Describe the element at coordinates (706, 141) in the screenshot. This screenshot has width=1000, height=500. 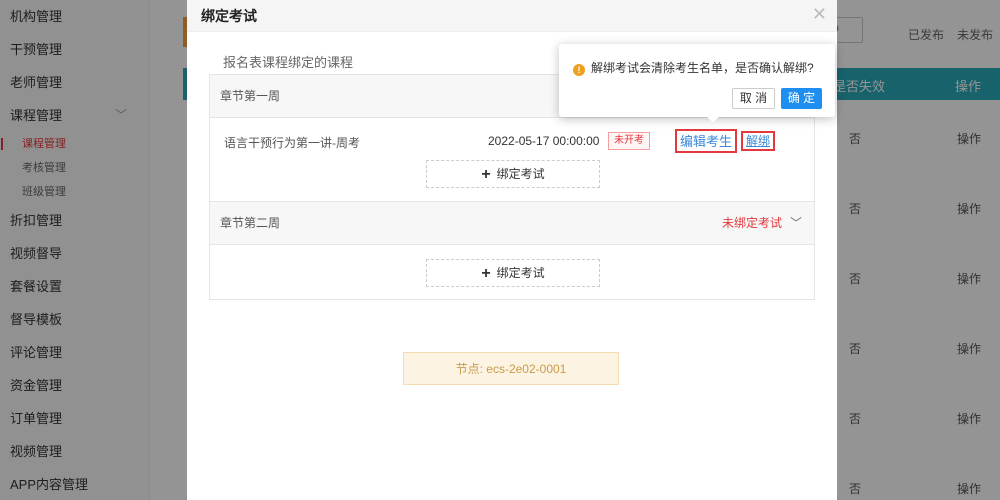
I see `edit-examinees-link: 编辑考生` at that location.